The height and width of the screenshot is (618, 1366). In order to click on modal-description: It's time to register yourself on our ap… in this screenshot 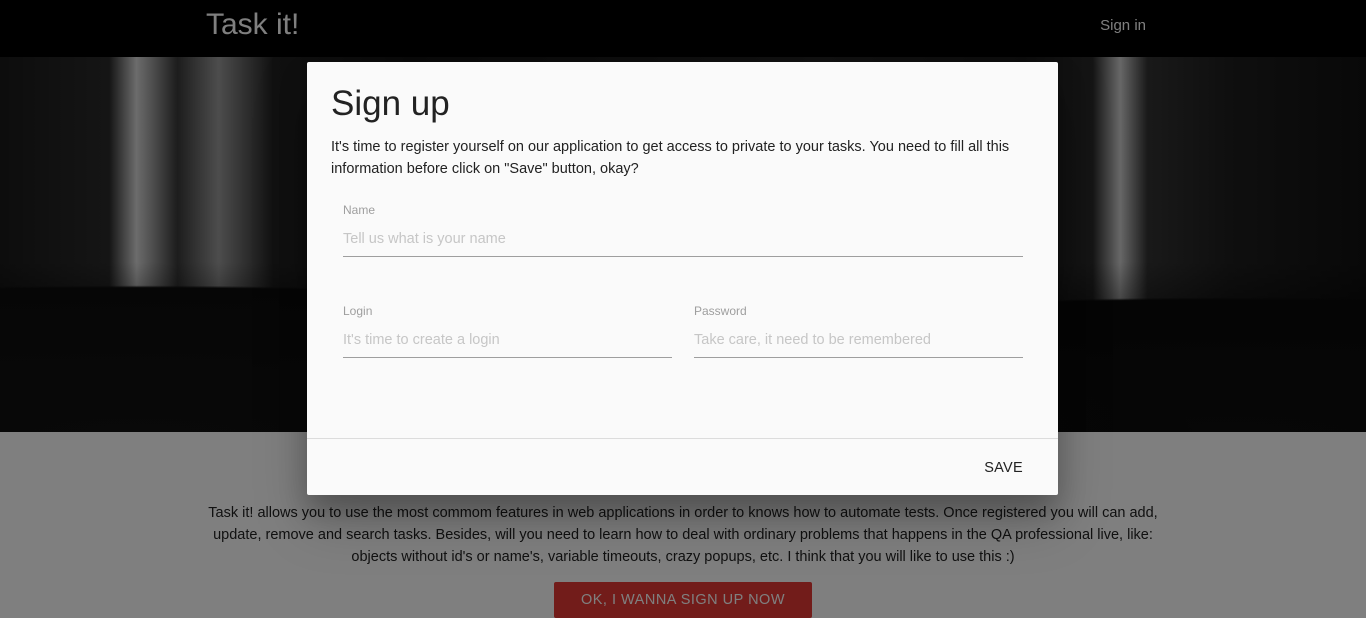, I will do `click(670, 158)`.